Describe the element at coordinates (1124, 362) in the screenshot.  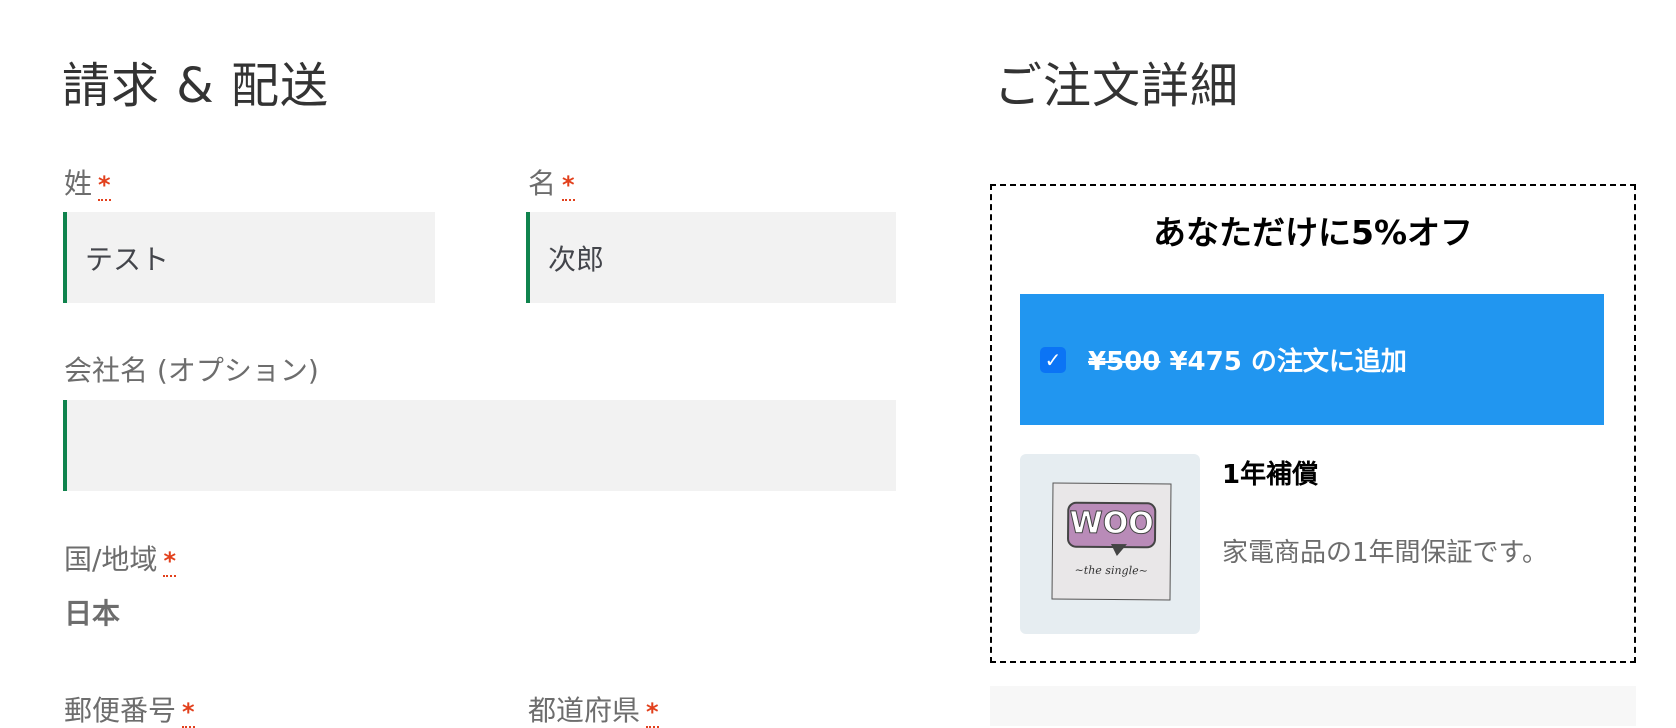
I see `old-price: ¥500` at that location.